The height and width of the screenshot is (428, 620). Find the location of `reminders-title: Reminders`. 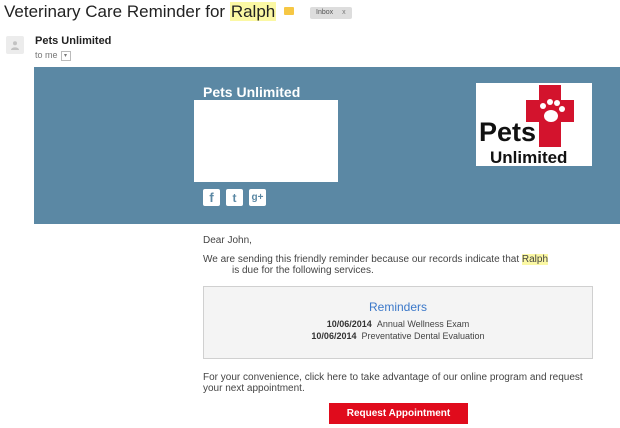

reminders-title: Reminders is located at coordinates (398, 307).